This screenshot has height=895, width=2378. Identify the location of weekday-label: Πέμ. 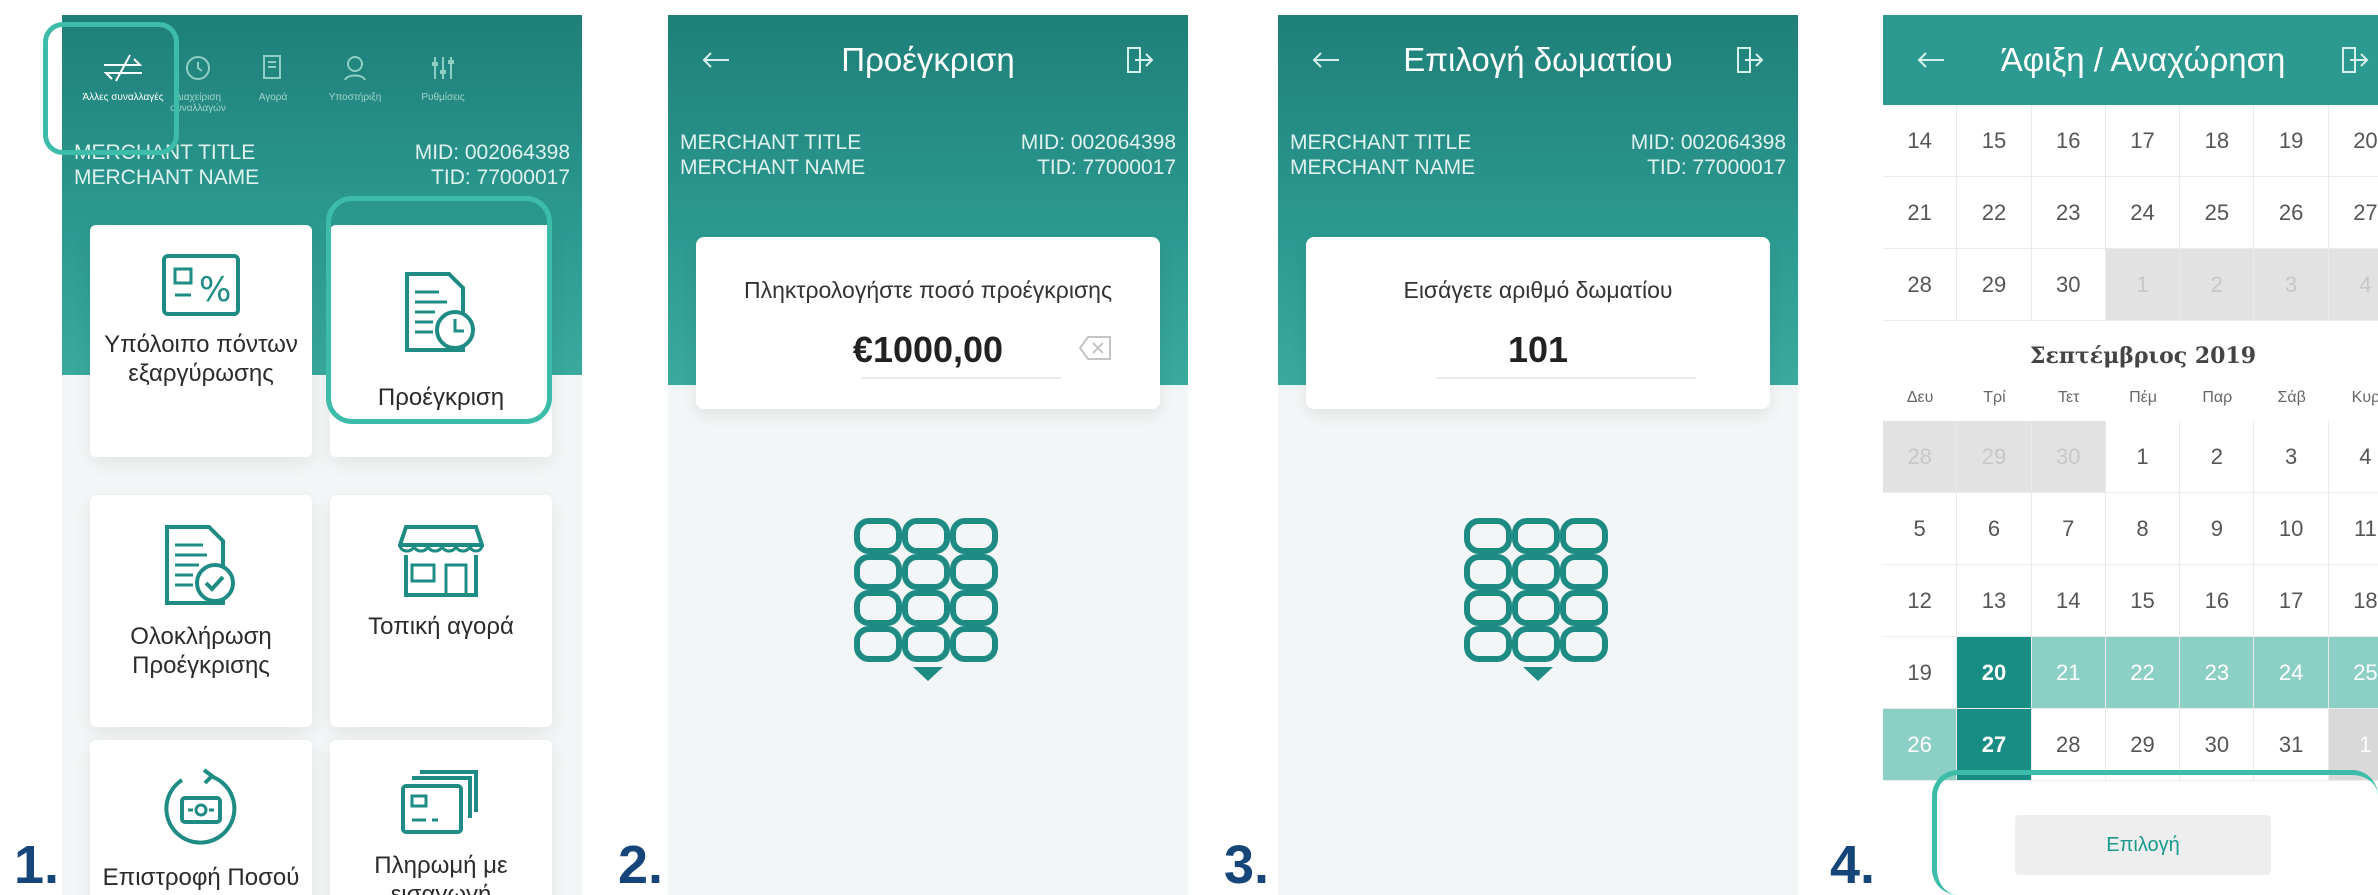
(2143, 397).